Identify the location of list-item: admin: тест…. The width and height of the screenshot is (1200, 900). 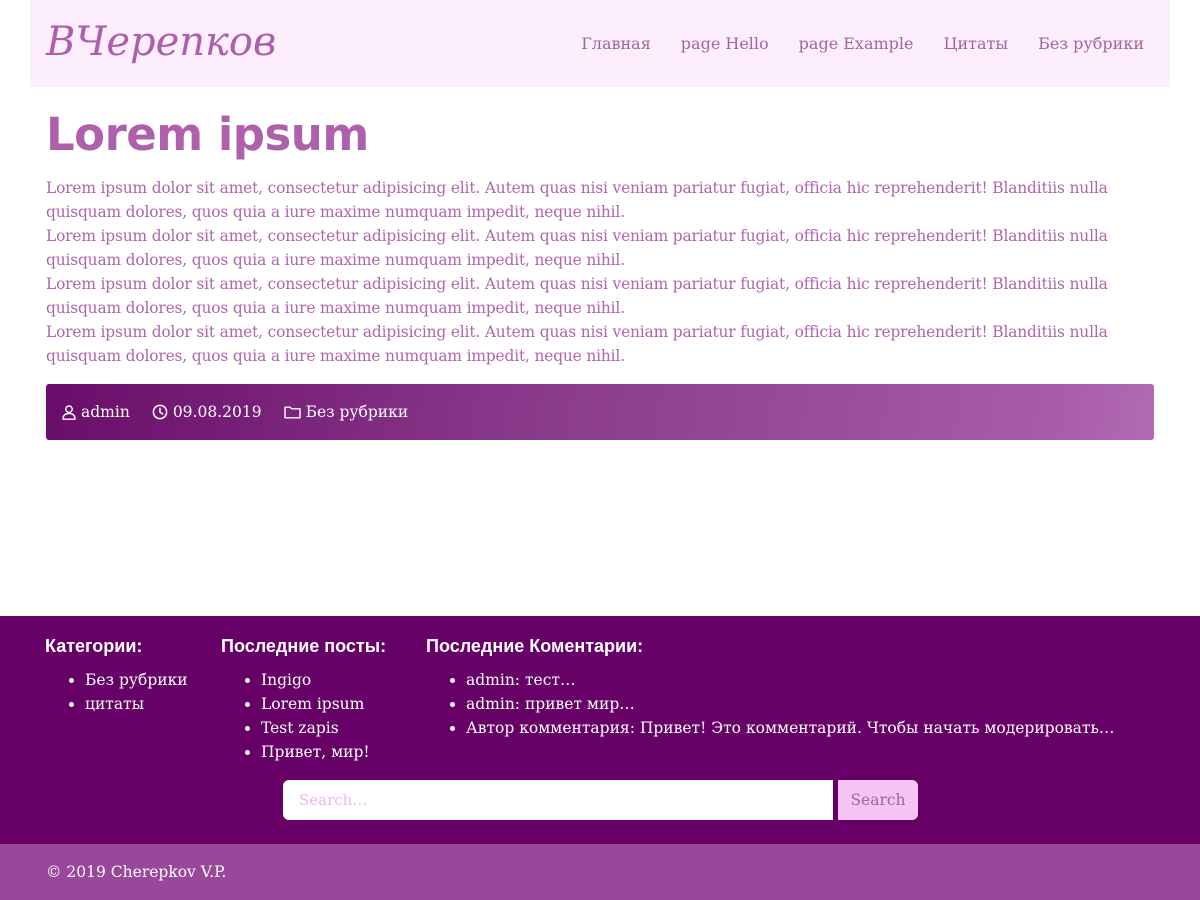
(790, 680).